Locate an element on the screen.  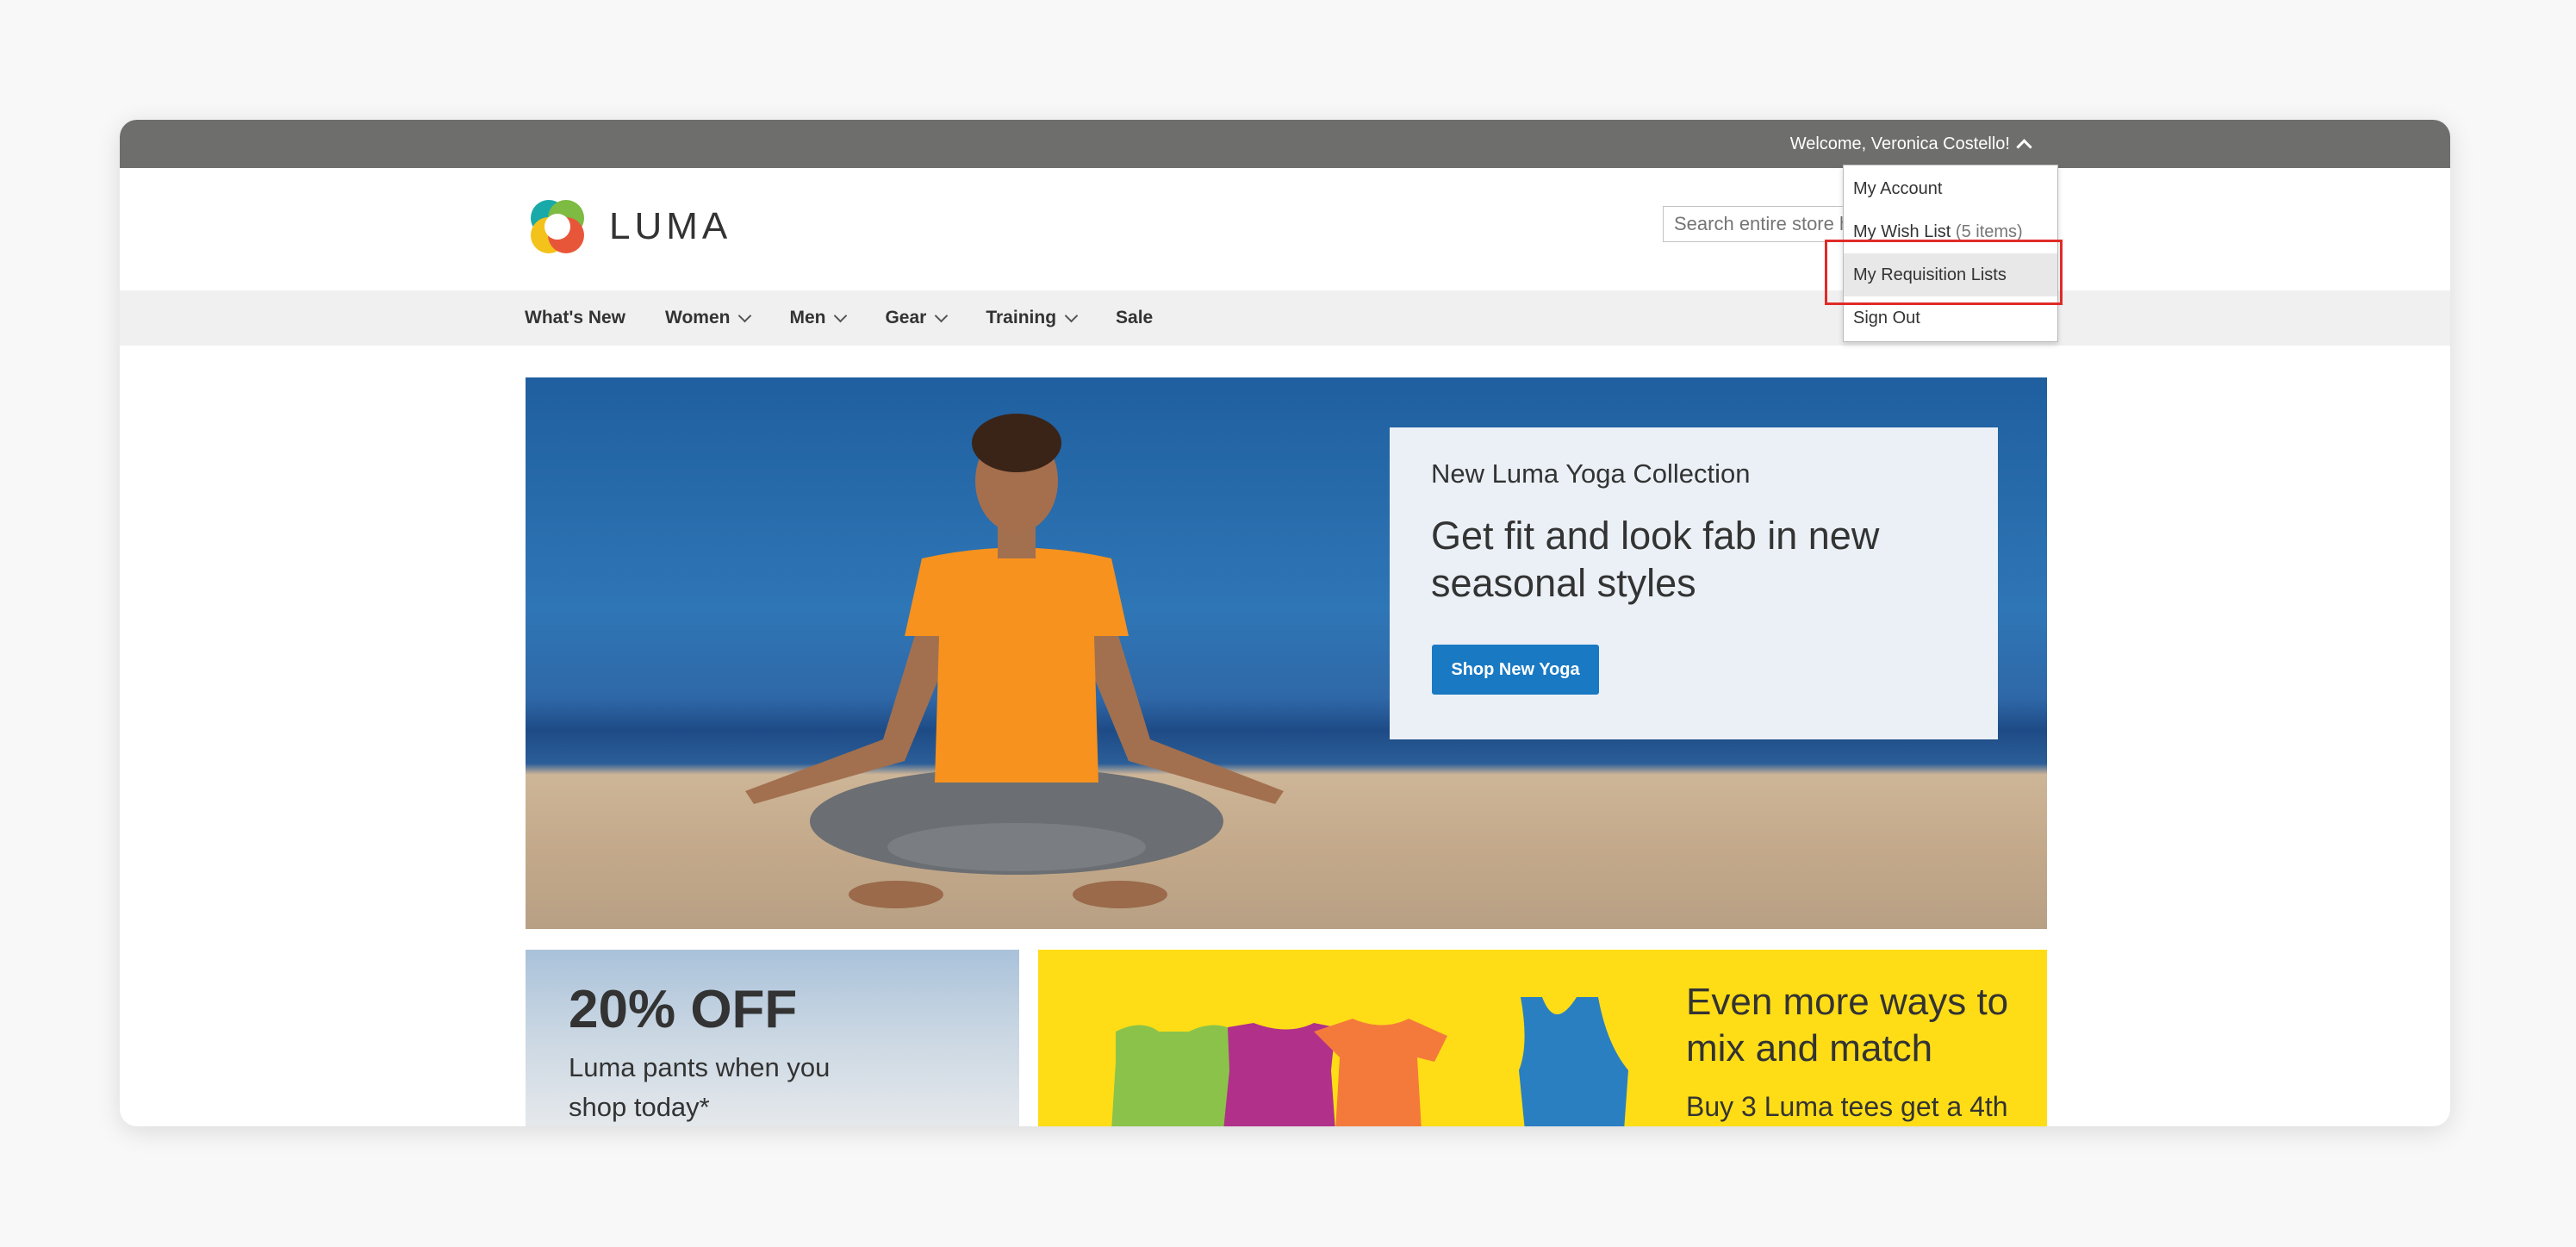
promo-subtitle: New Luma Yoga Collection is located at coordinates (1591, 473).